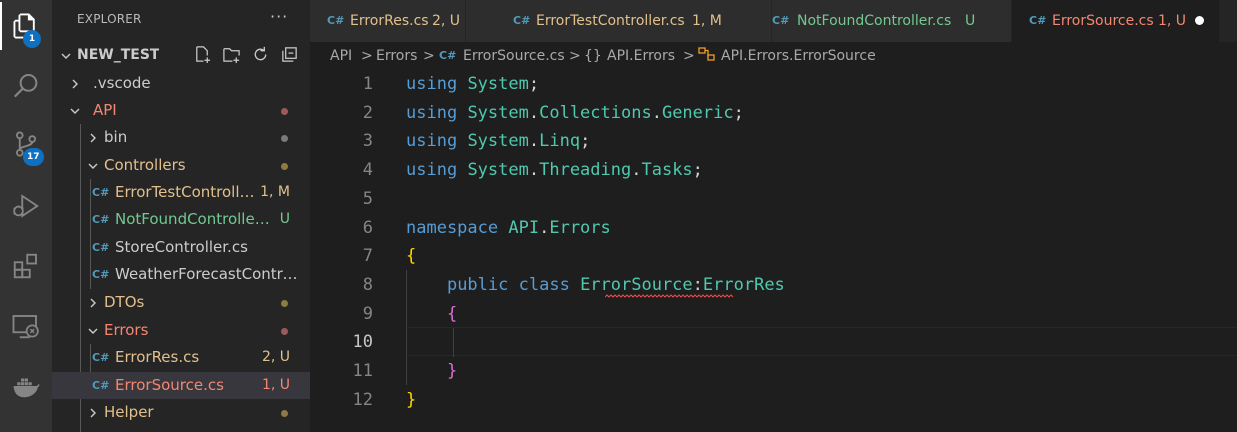  I want to click on sidebar-title: EXPLORER, so click(109, 19).